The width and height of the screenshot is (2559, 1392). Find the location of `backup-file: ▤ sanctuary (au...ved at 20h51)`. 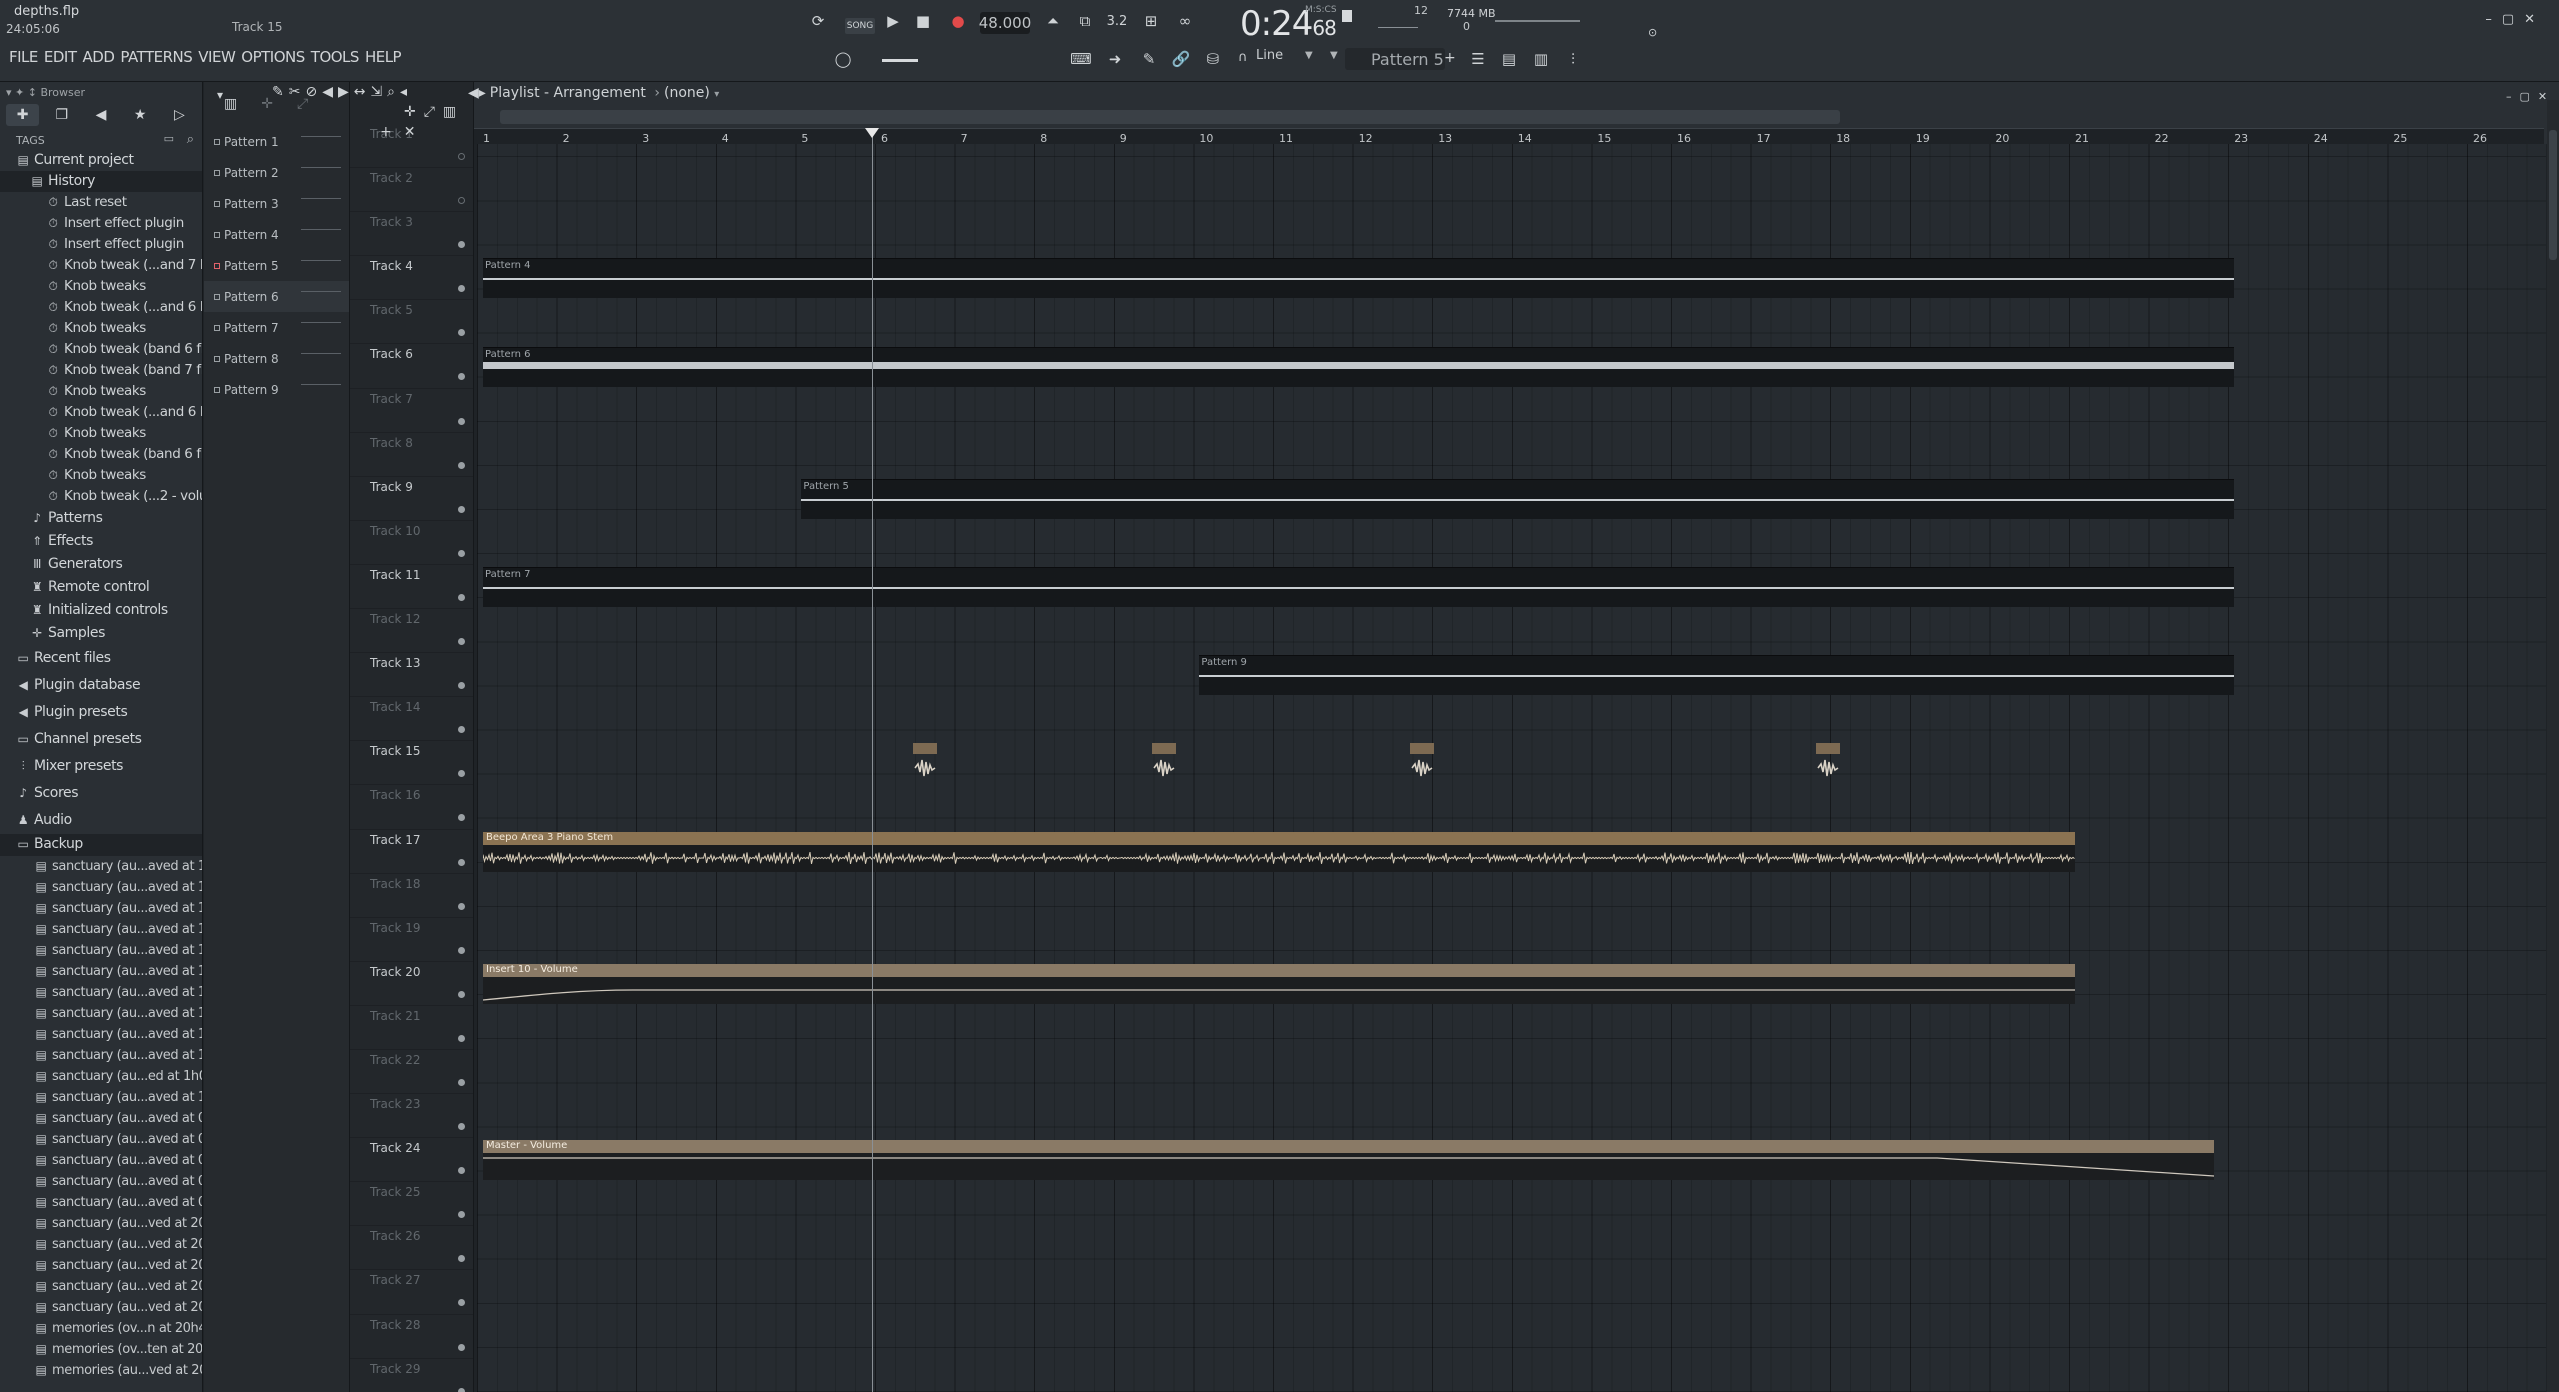

backup-file: ▤ sanctuary (au...ved at 20h51) is located at coordinates (101, 1307).